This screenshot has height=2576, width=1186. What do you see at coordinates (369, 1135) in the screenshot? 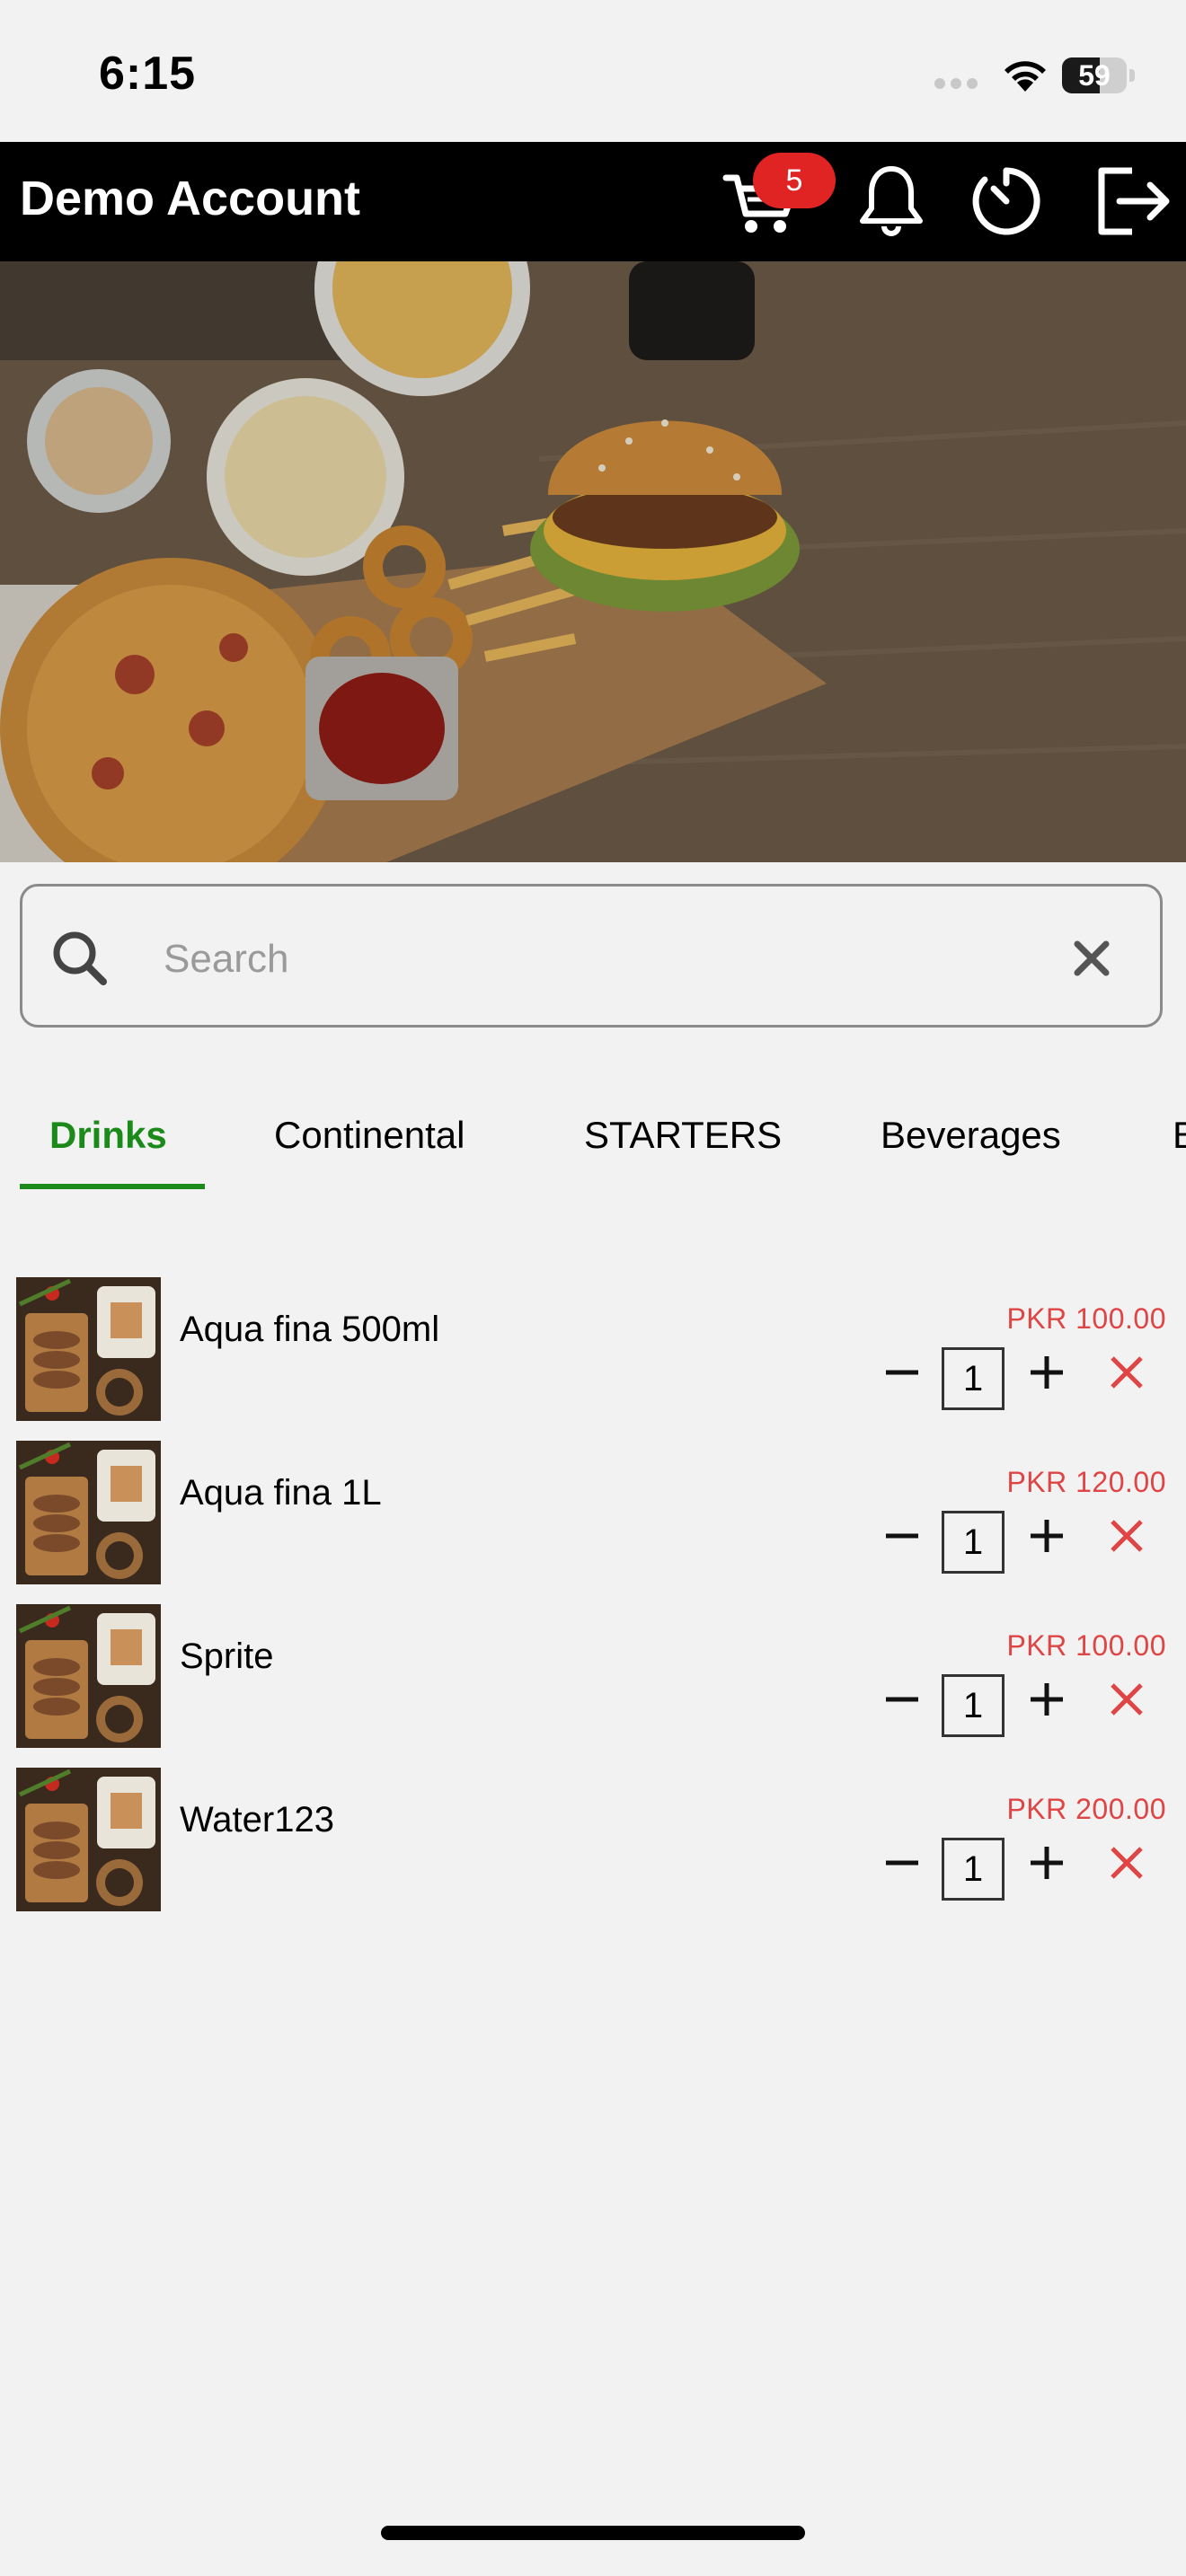
I see `tab-continental: Continental` at bounding box center [369, 1135].